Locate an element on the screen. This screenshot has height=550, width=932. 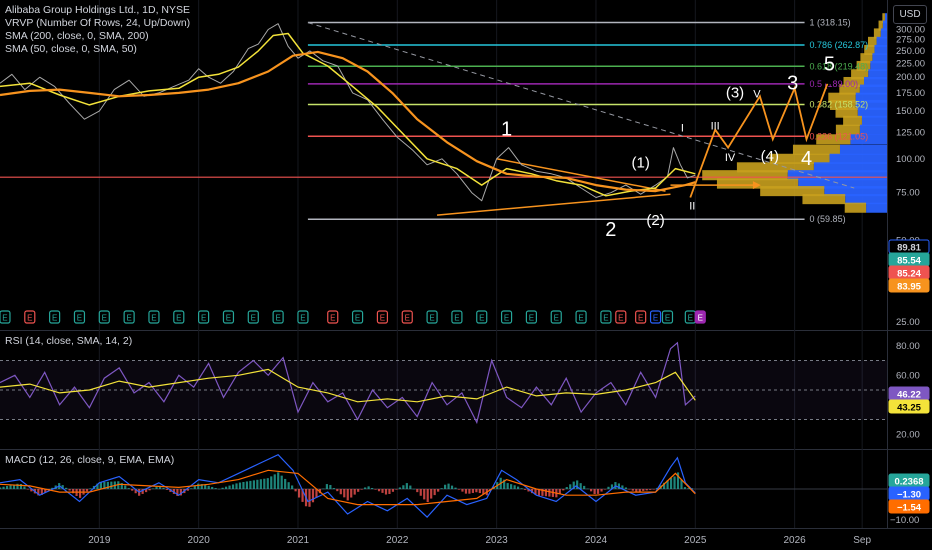
price-axis-tick: 75.00 is located at coordinates (908, 193).